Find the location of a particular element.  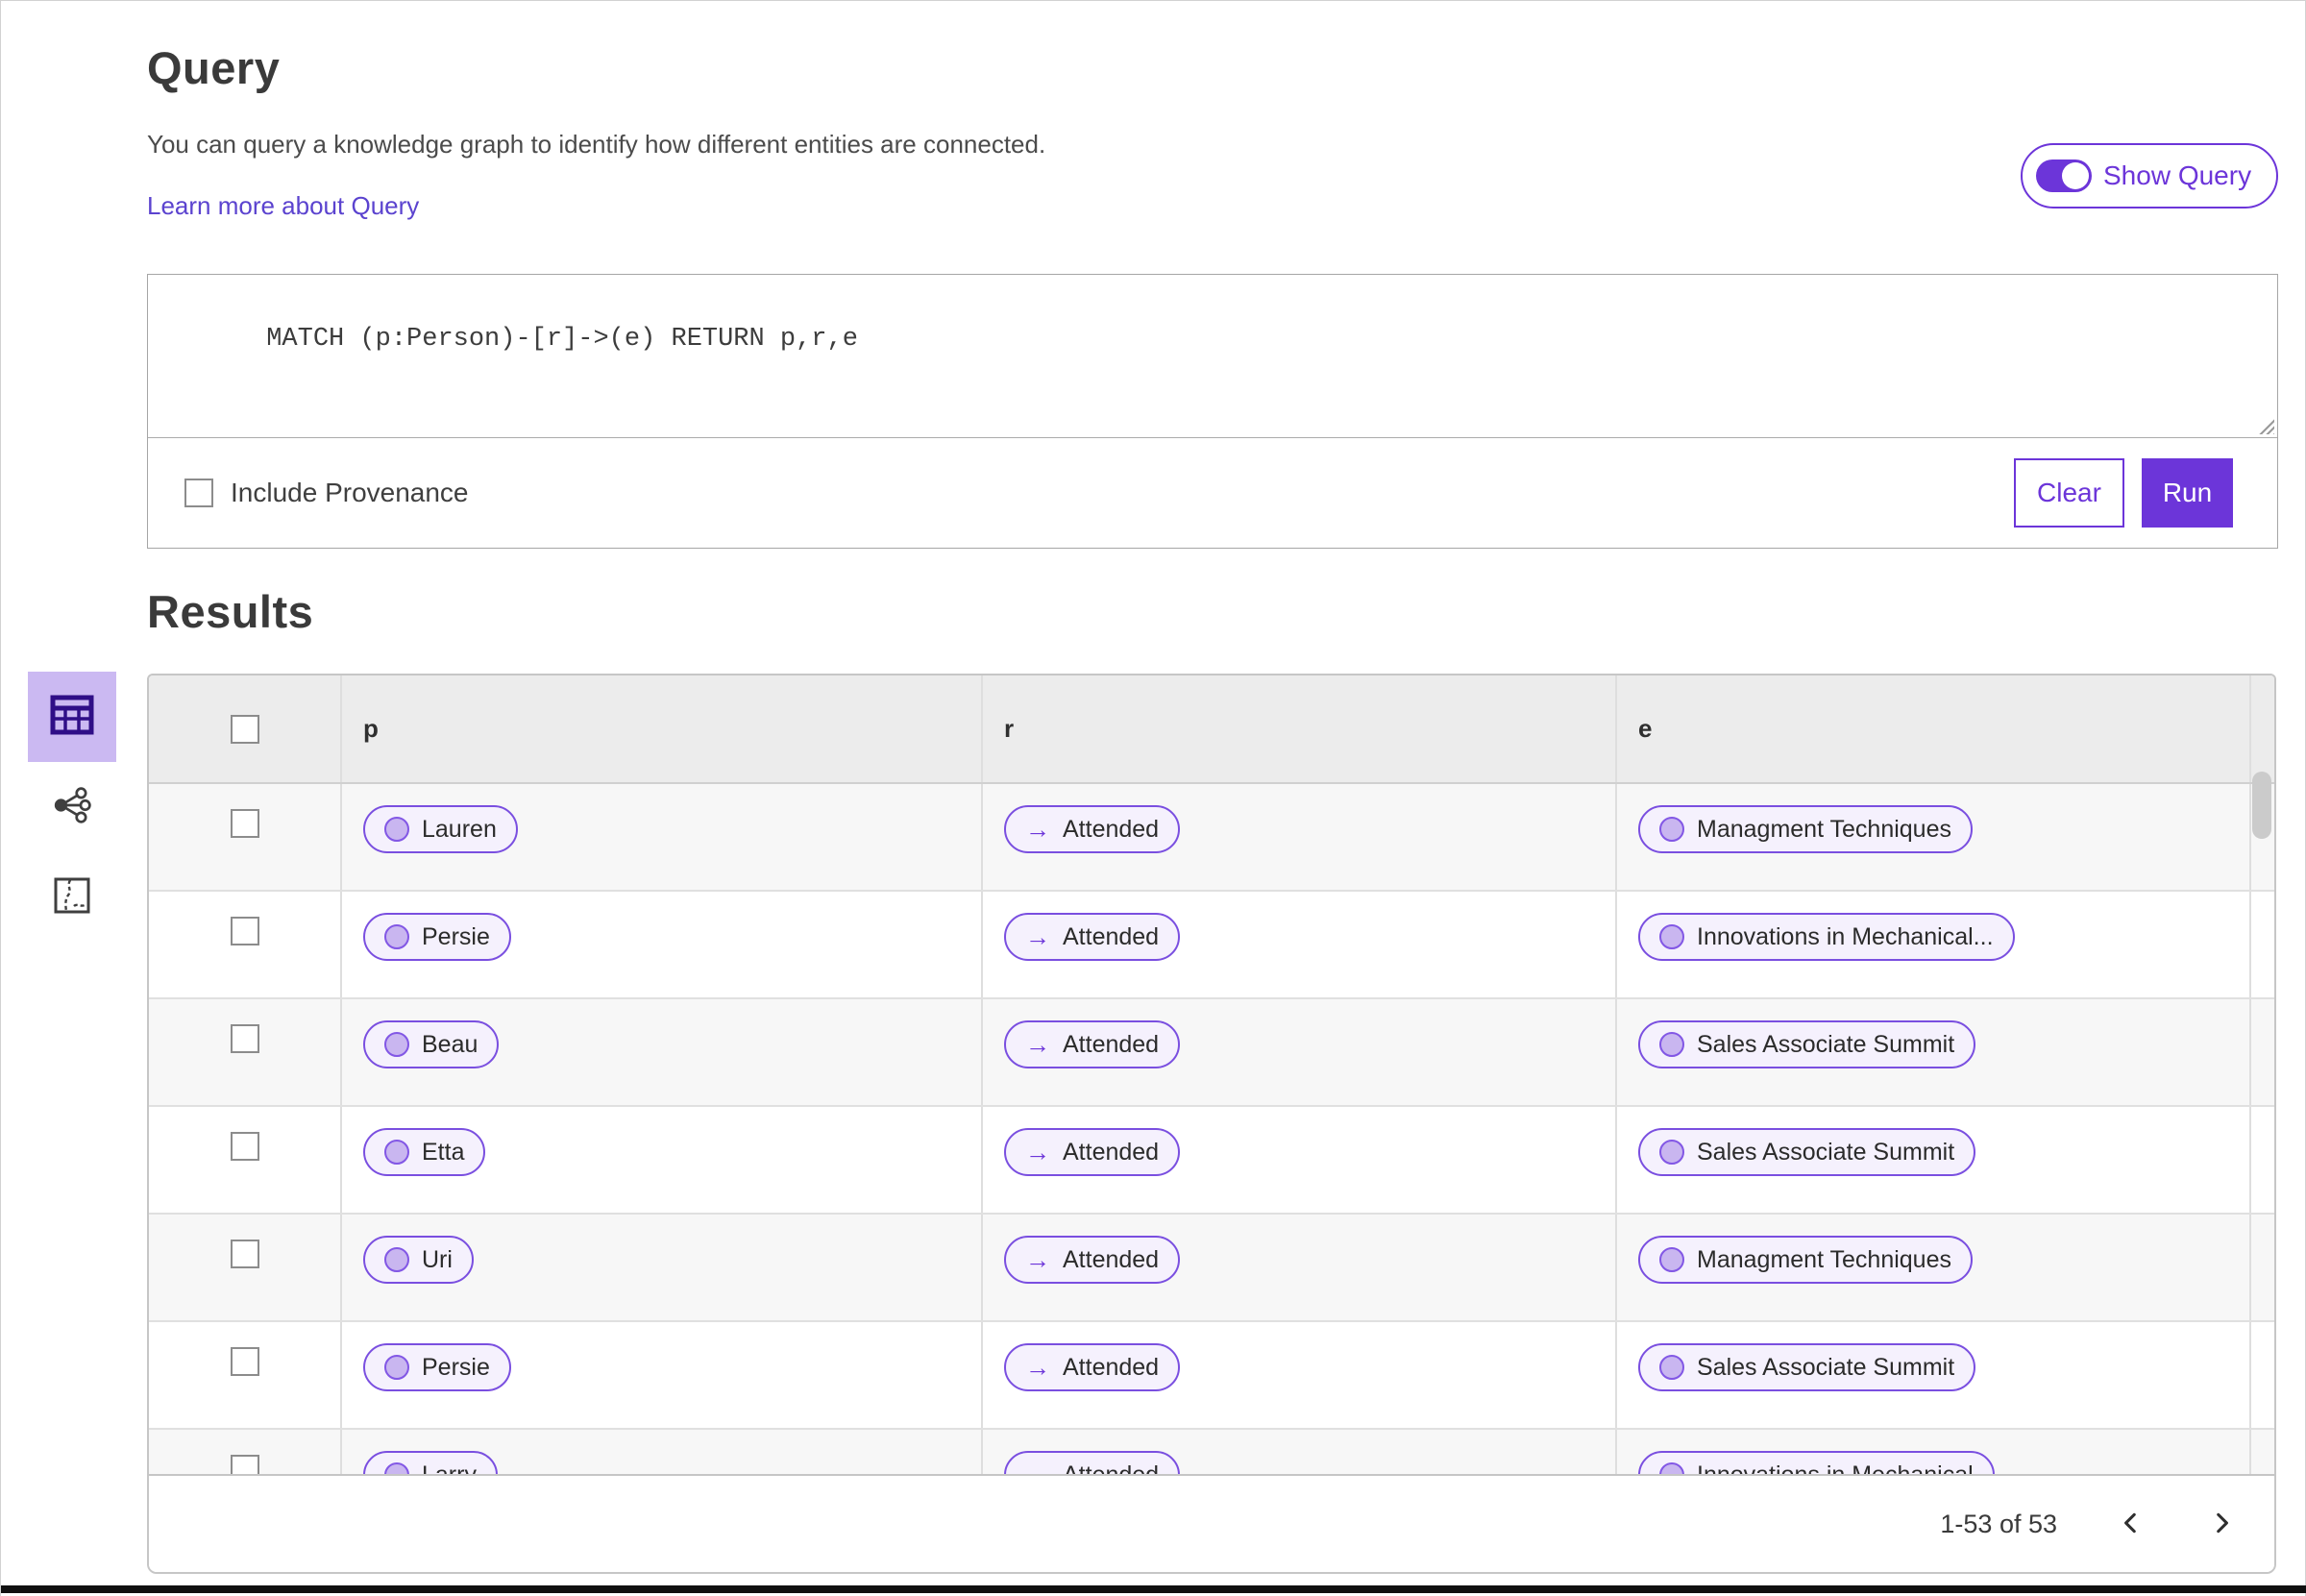

page-title: Query is located at coordinates (214, 67).